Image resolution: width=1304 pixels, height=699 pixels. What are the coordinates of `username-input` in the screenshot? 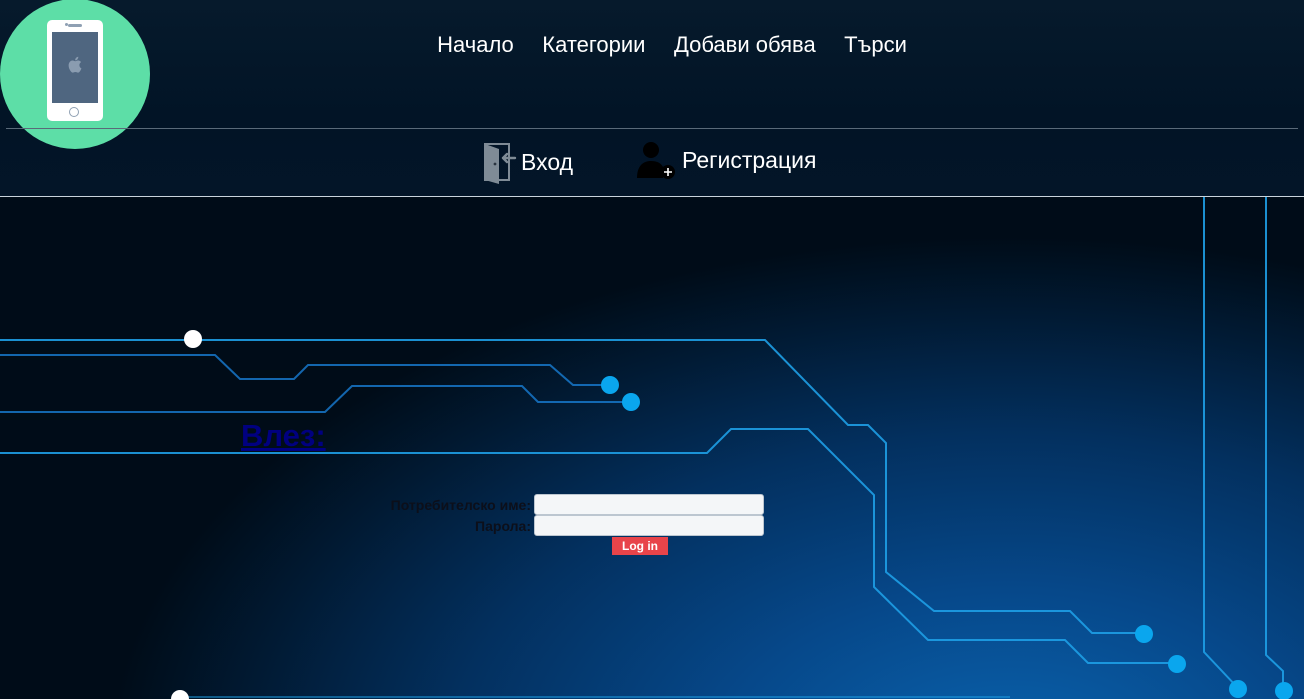 It's located at (649, 504).